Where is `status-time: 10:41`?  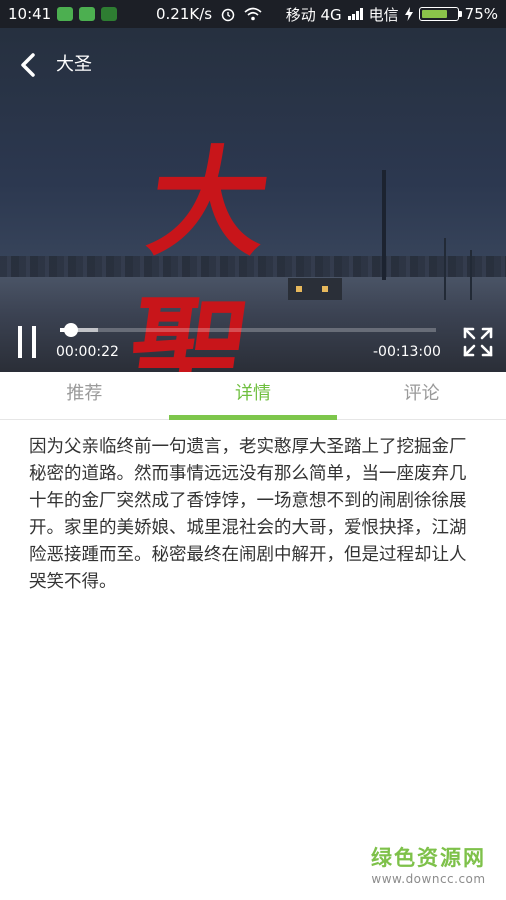 status-time: 10:41 is located at coordinates (30, 14).